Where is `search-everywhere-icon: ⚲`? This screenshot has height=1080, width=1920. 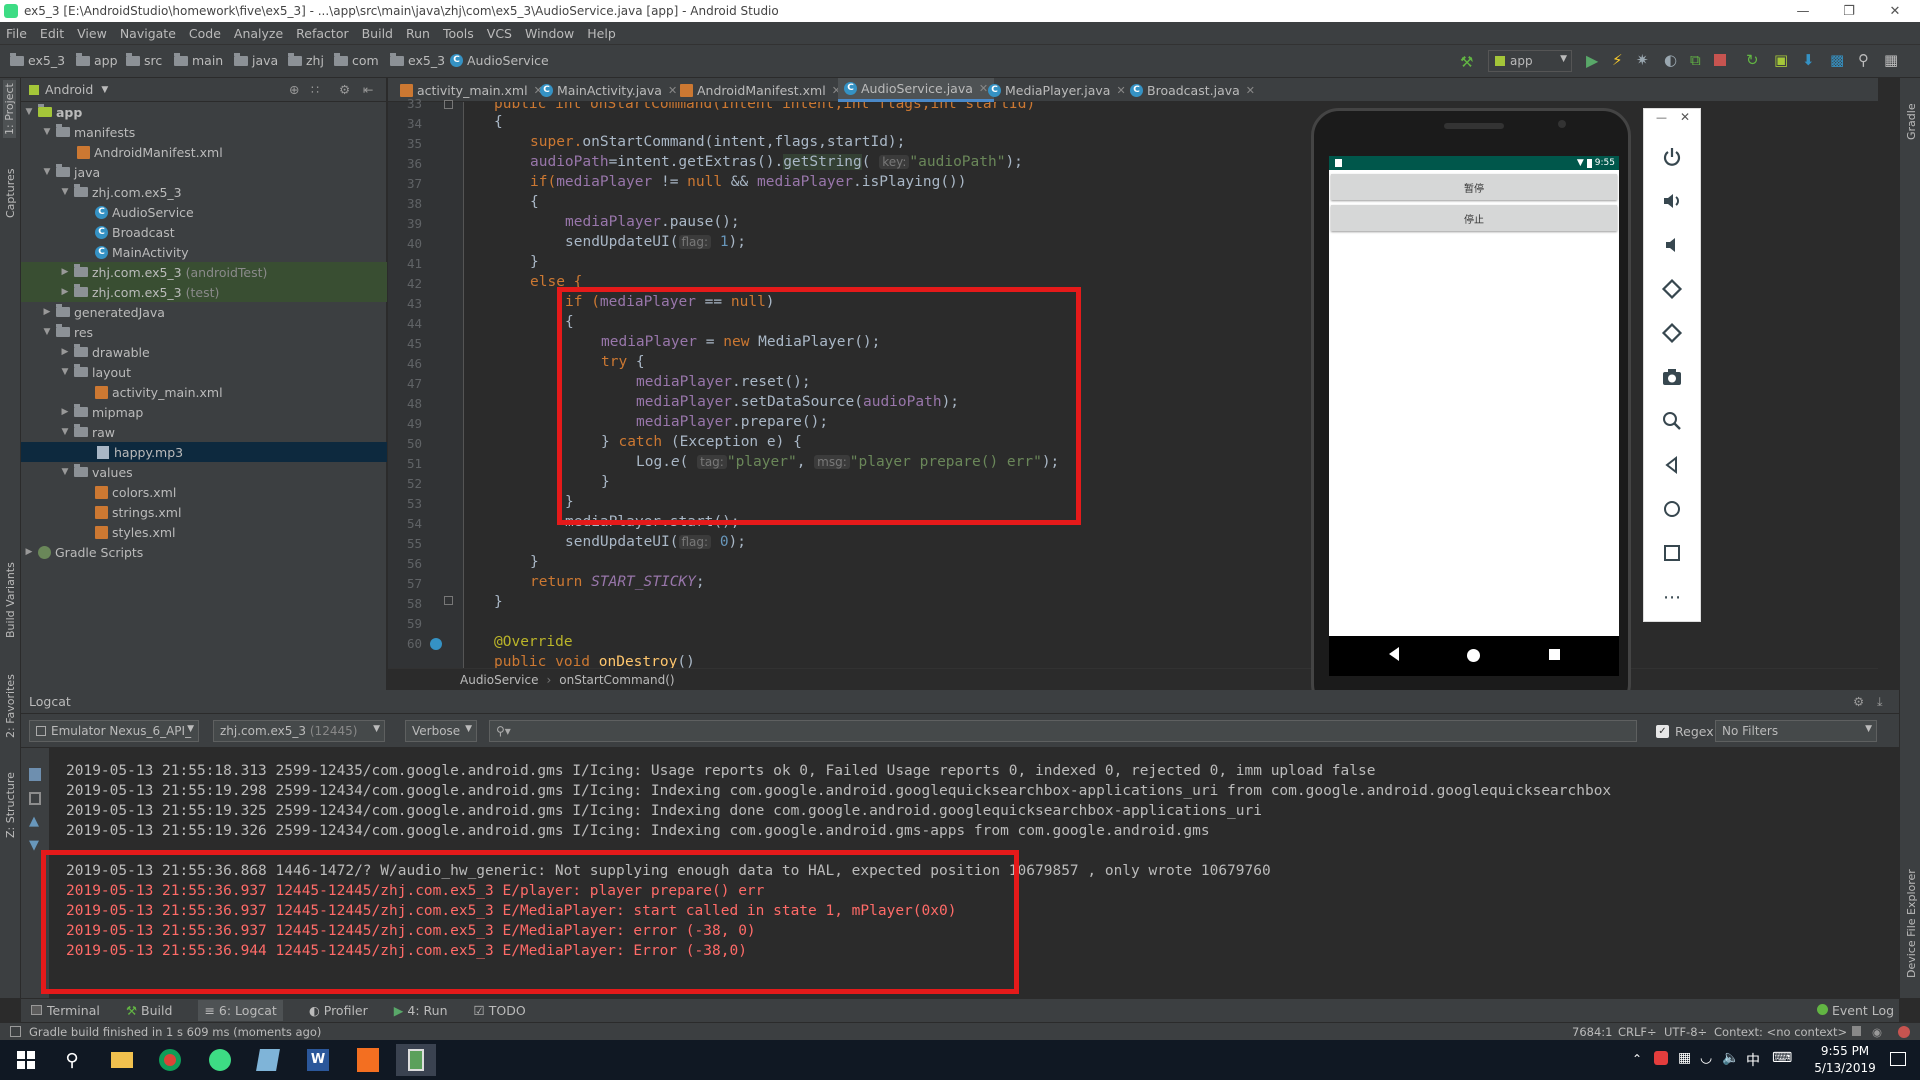
search-everywhere-icon: ⚲ is located at coordinates (1863, 60).